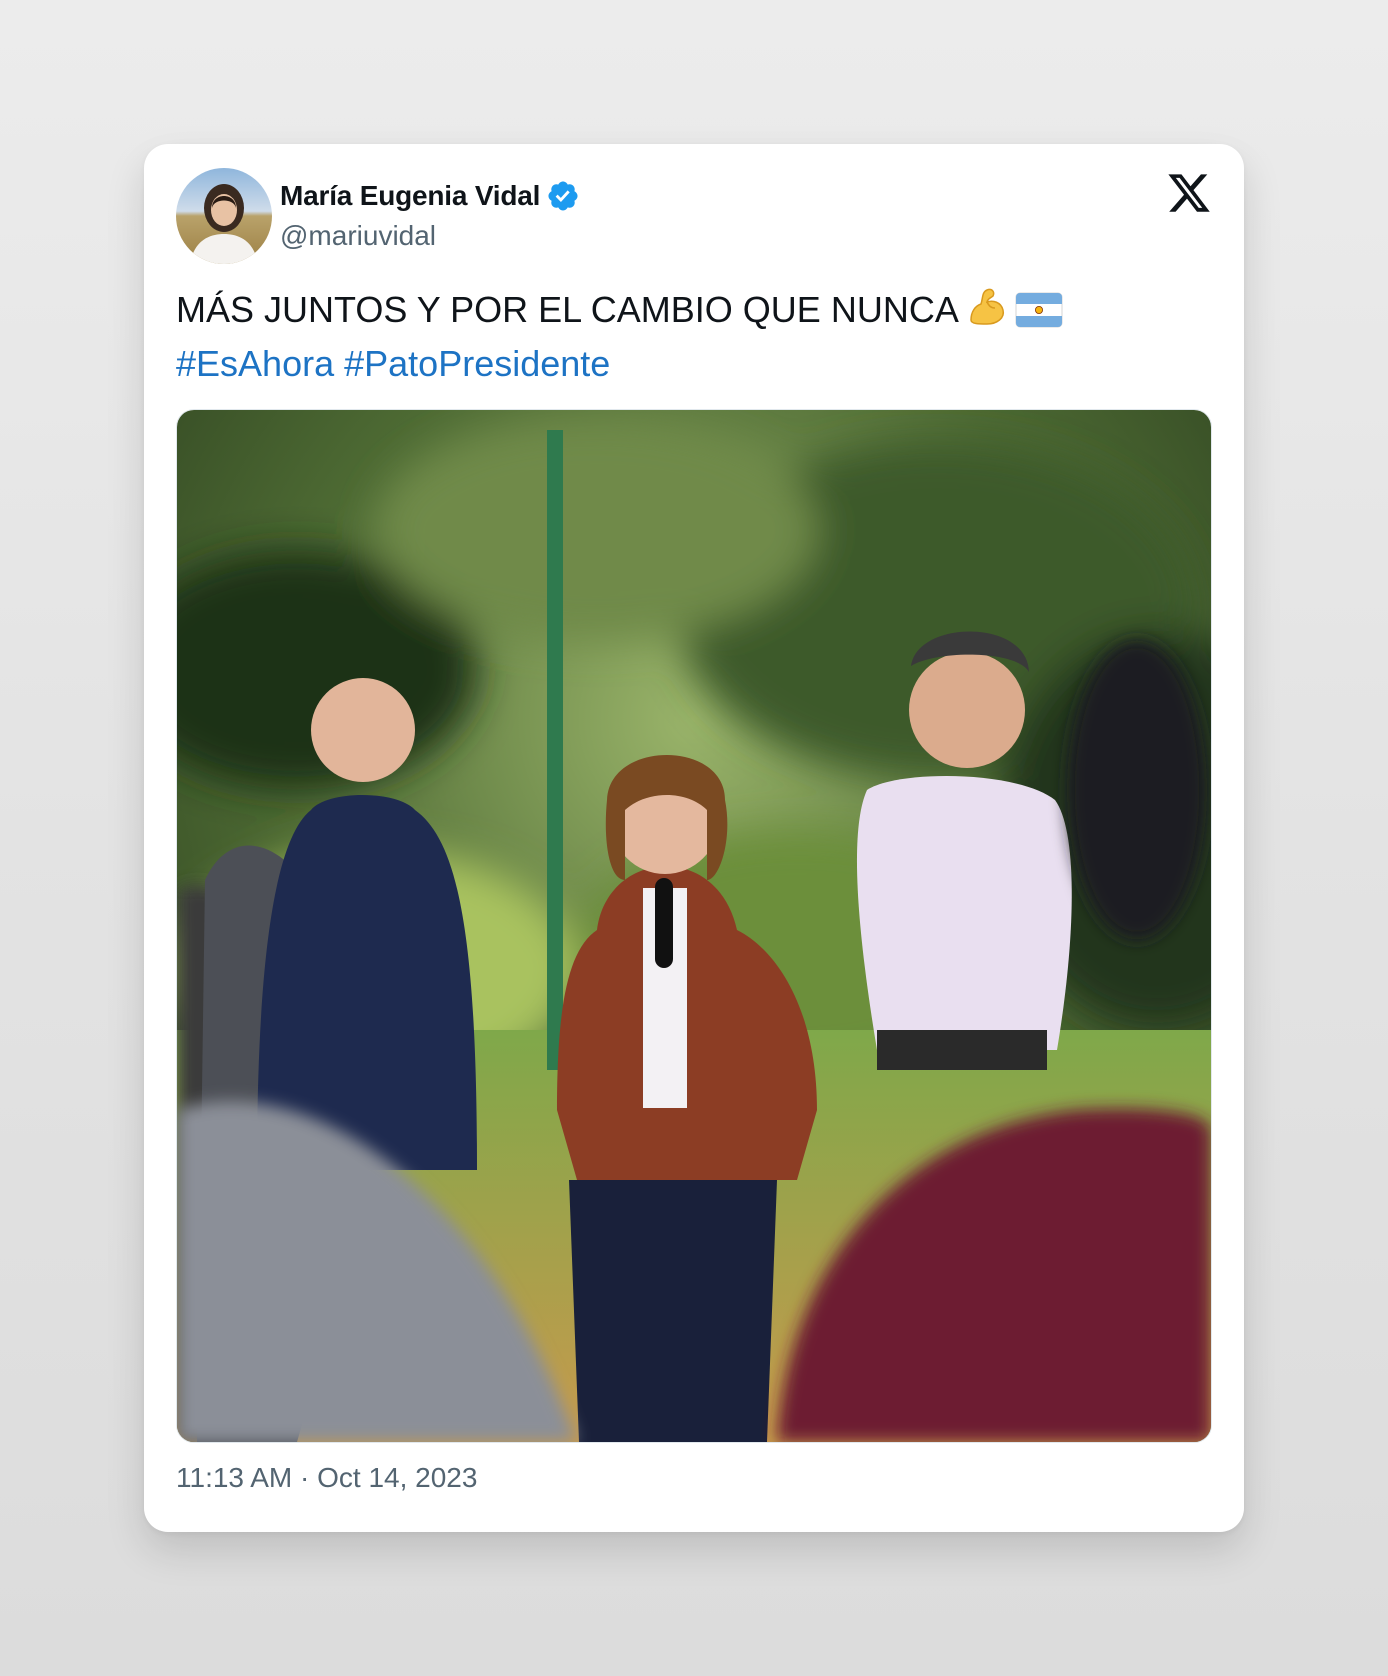  What do you see at coordinates (1039, 316) in the screenshot?
I see `argentina-flag-icon` at bounding box center [1039, 316].